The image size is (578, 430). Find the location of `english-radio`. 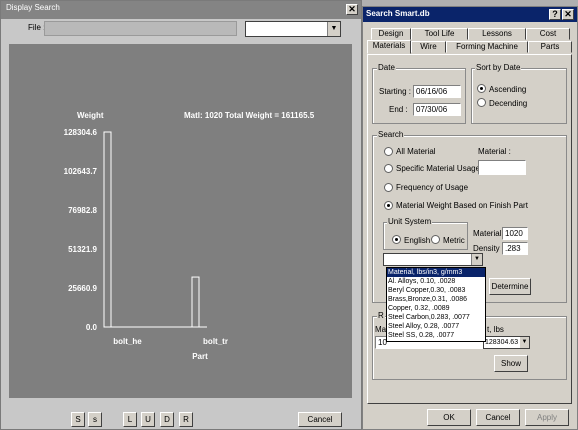

english-radio is located at coordinates (396, 239).